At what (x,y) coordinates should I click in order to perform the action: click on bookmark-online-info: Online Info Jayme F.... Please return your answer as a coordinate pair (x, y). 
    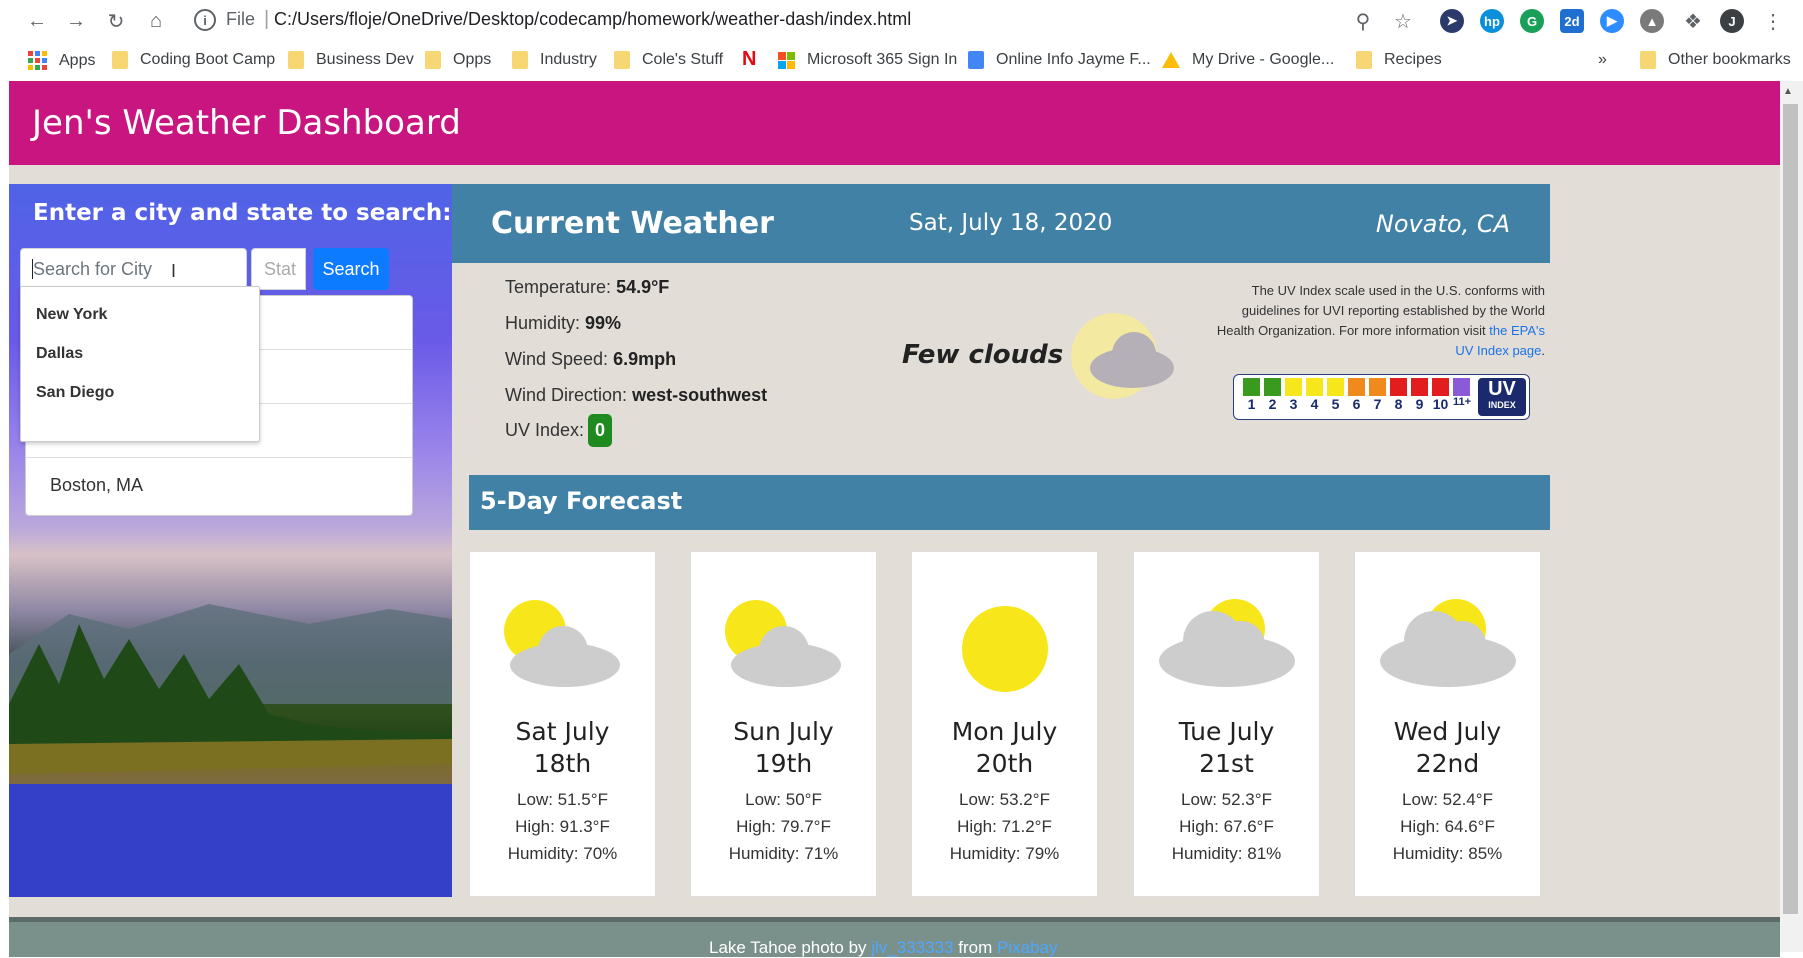
    Looking at the image, I should click on (1059, 60).